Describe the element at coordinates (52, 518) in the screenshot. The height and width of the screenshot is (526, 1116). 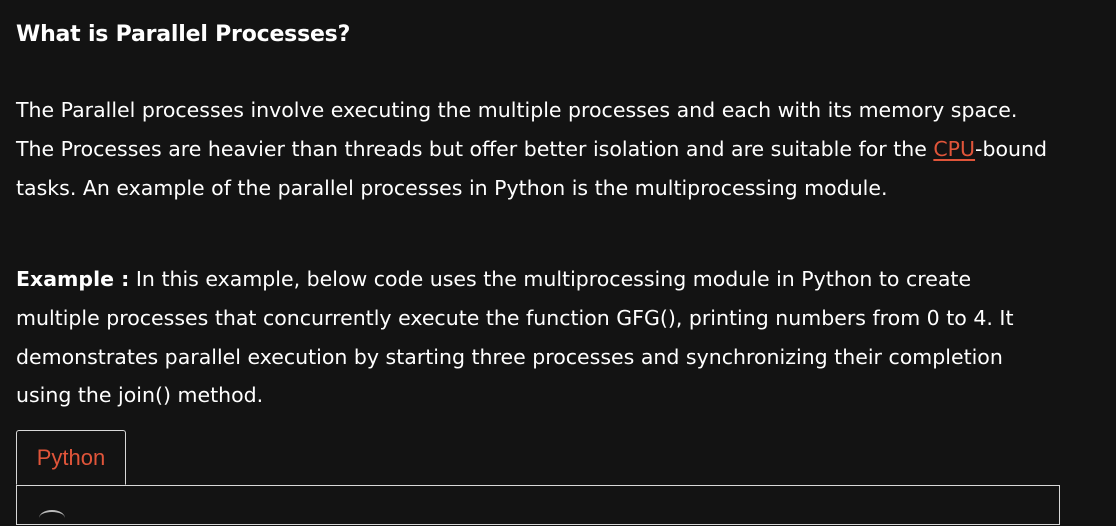
I see `code-content-partial` at that location.